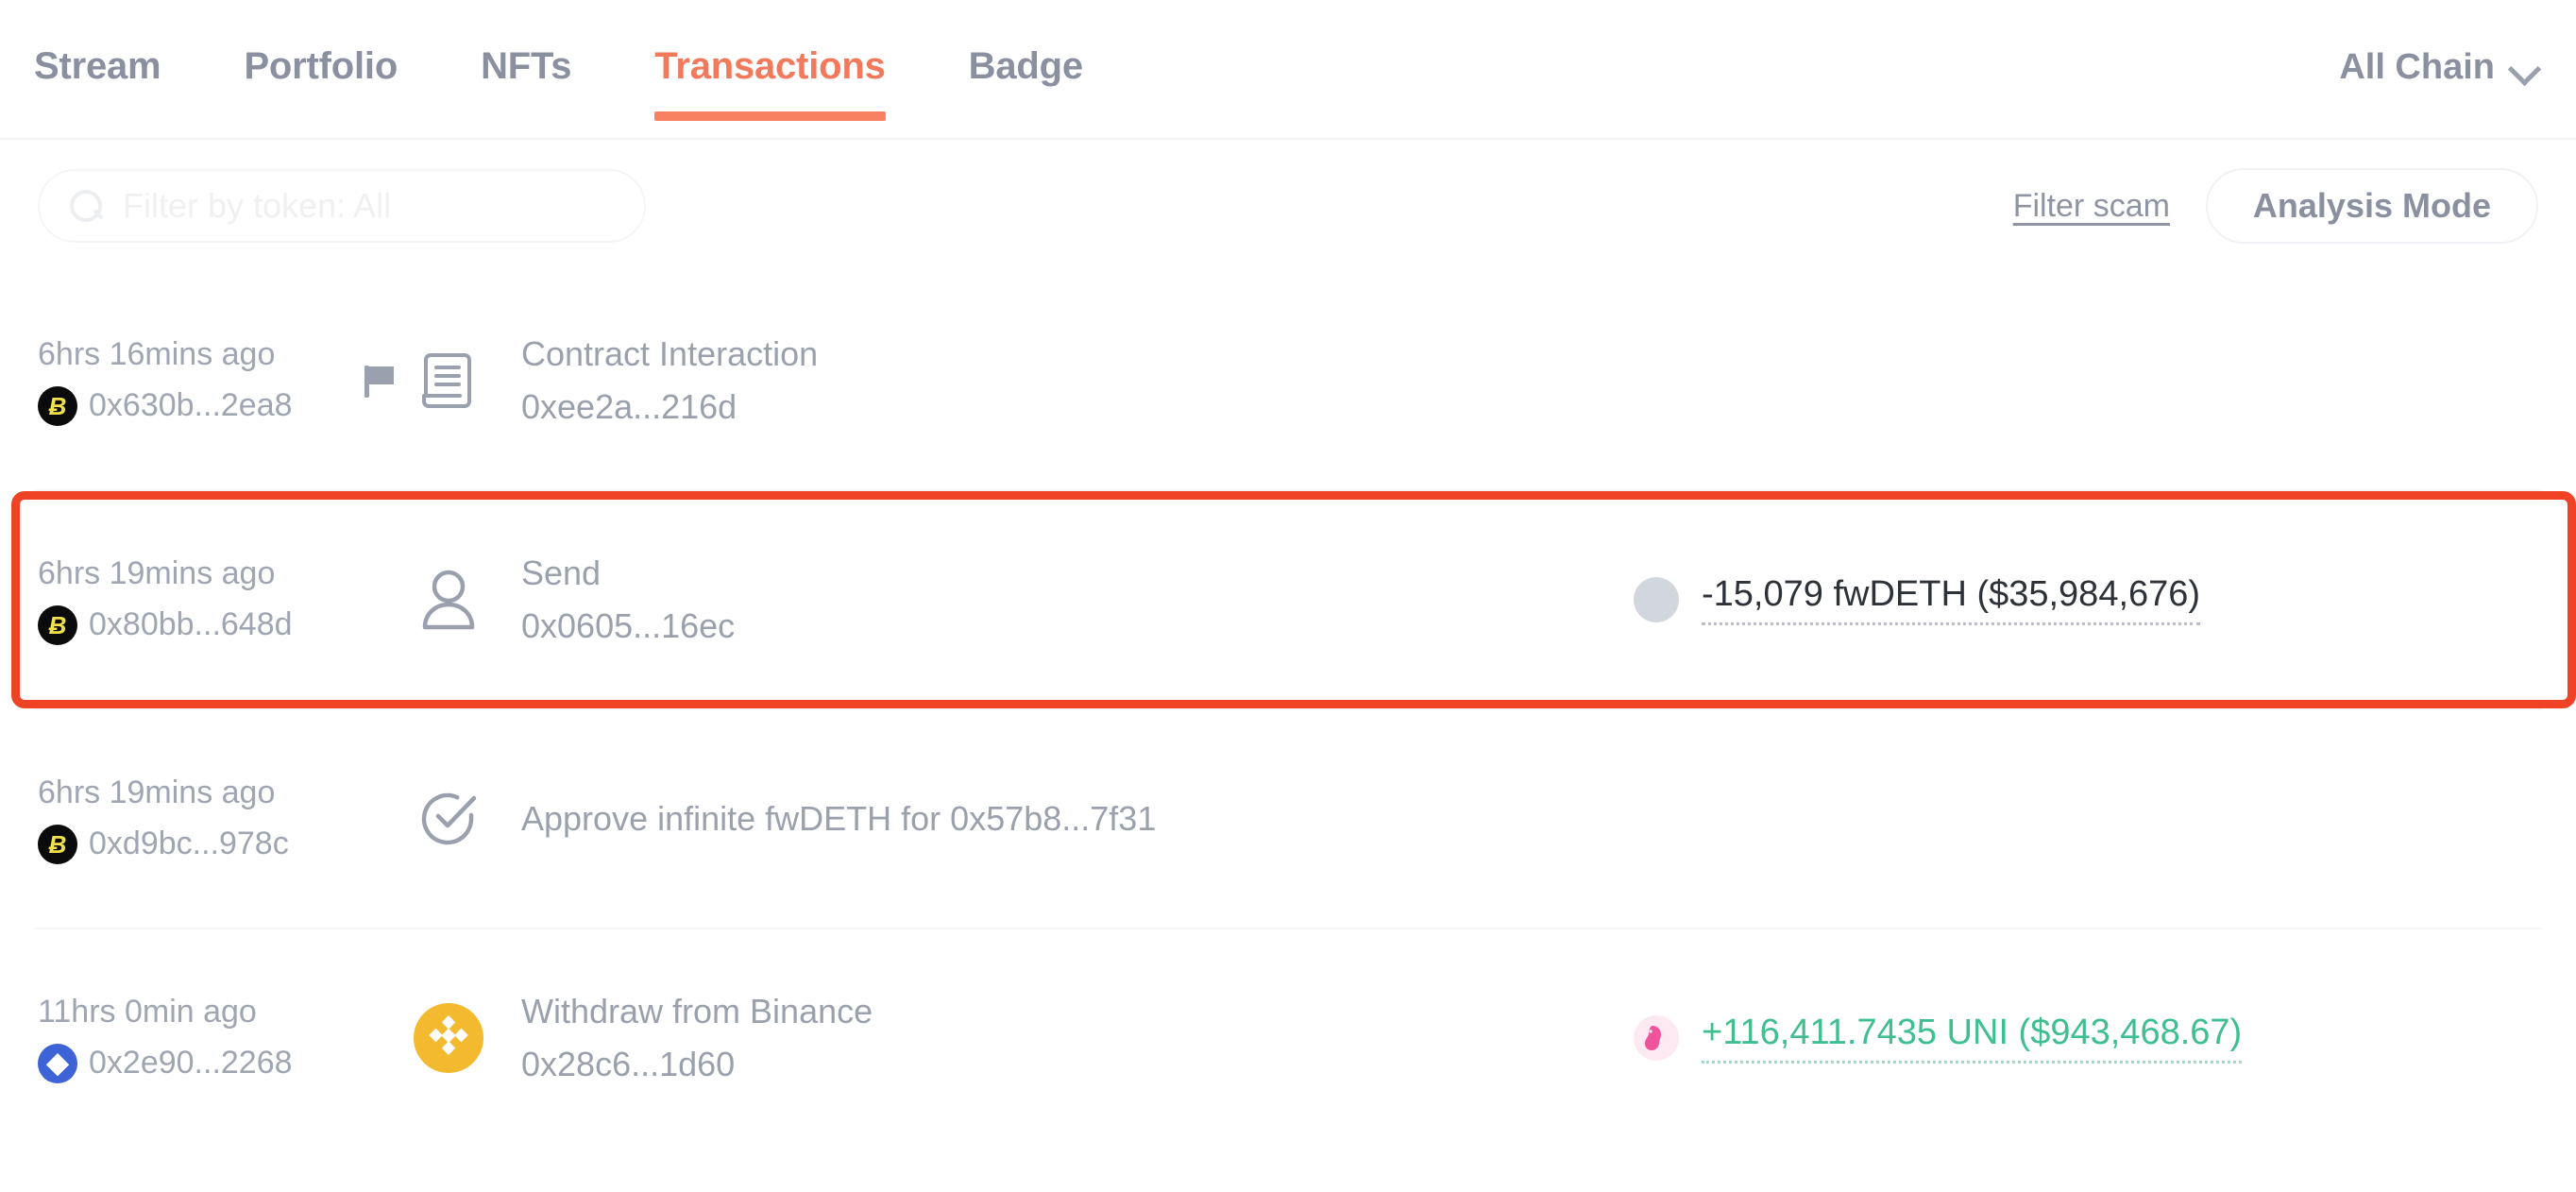 This screenshot has width=2576, height=1192. I want to click on search-input, so click(369, 206).